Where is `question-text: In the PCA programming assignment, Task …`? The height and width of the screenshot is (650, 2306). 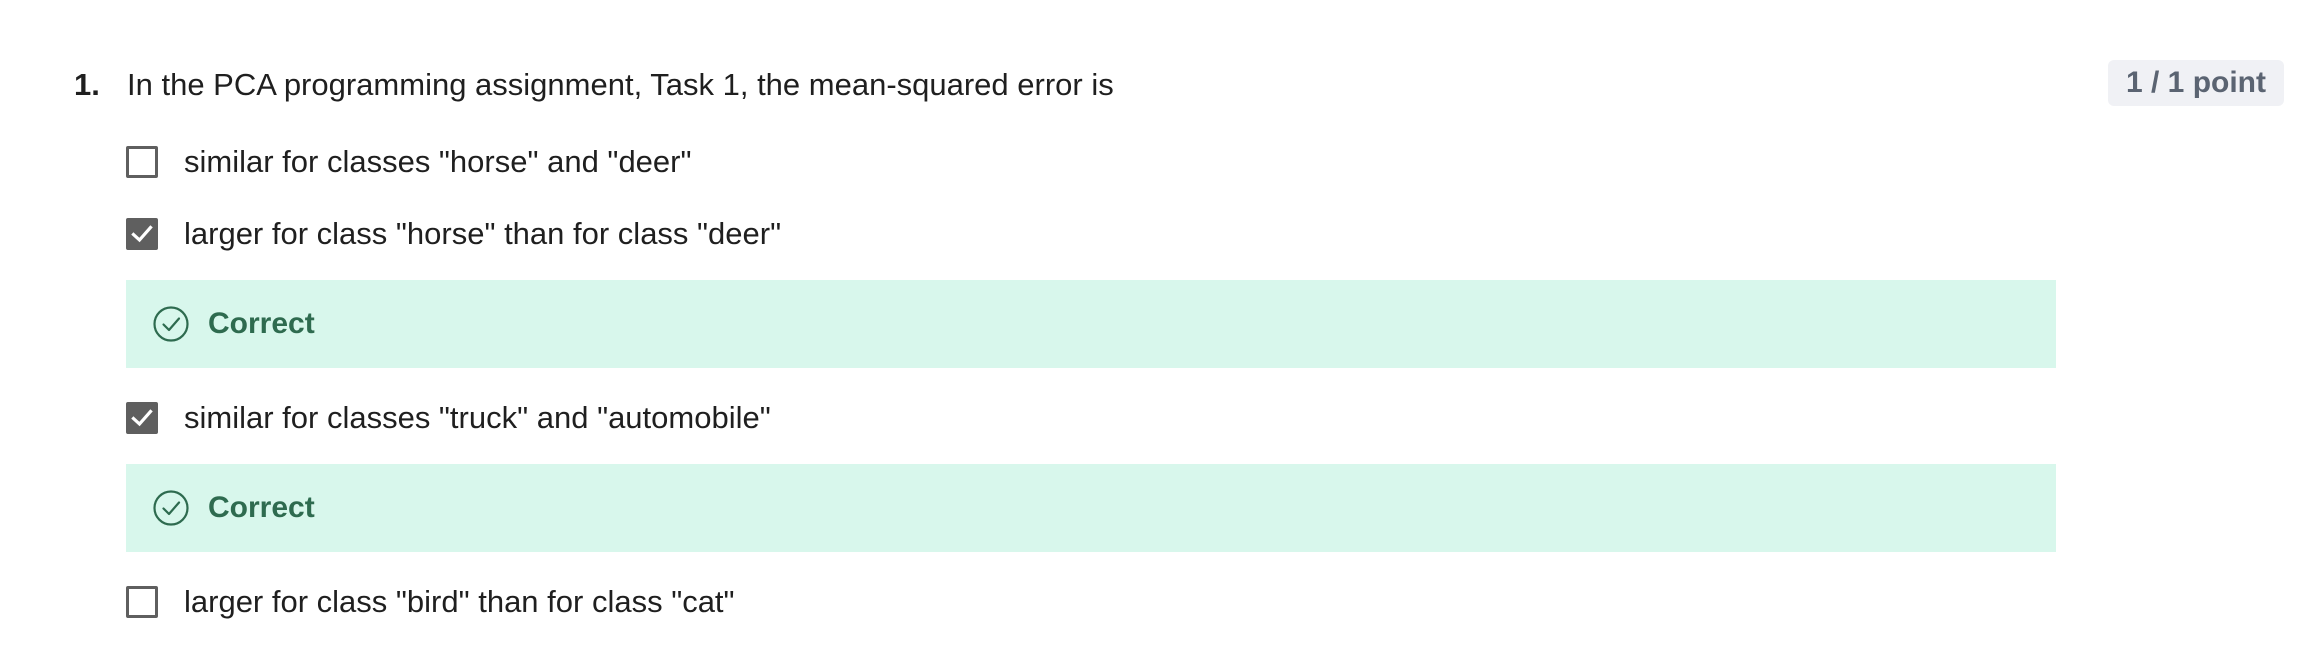 question-text: In the PCA programming assignment, Task … is located at coordinates (620, 84).